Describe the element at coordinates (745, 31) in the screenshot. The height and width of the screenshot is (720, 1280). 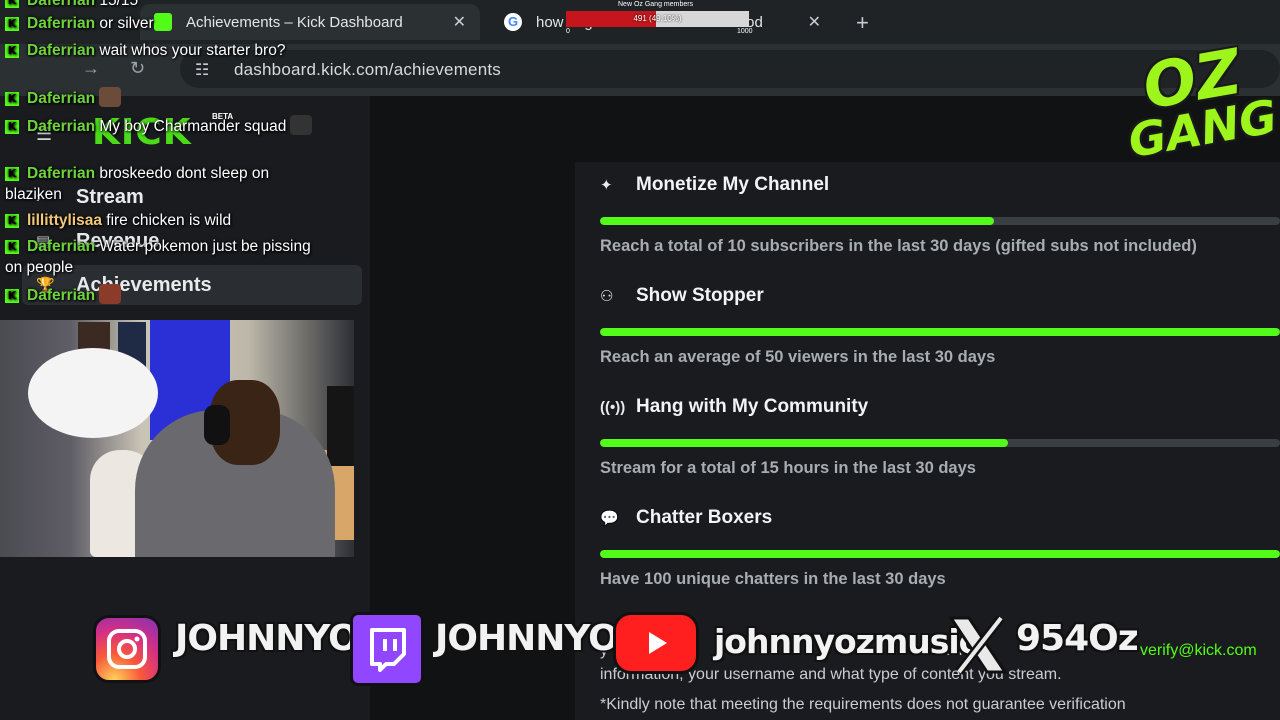
I see `goal-max: 1000` at that location.